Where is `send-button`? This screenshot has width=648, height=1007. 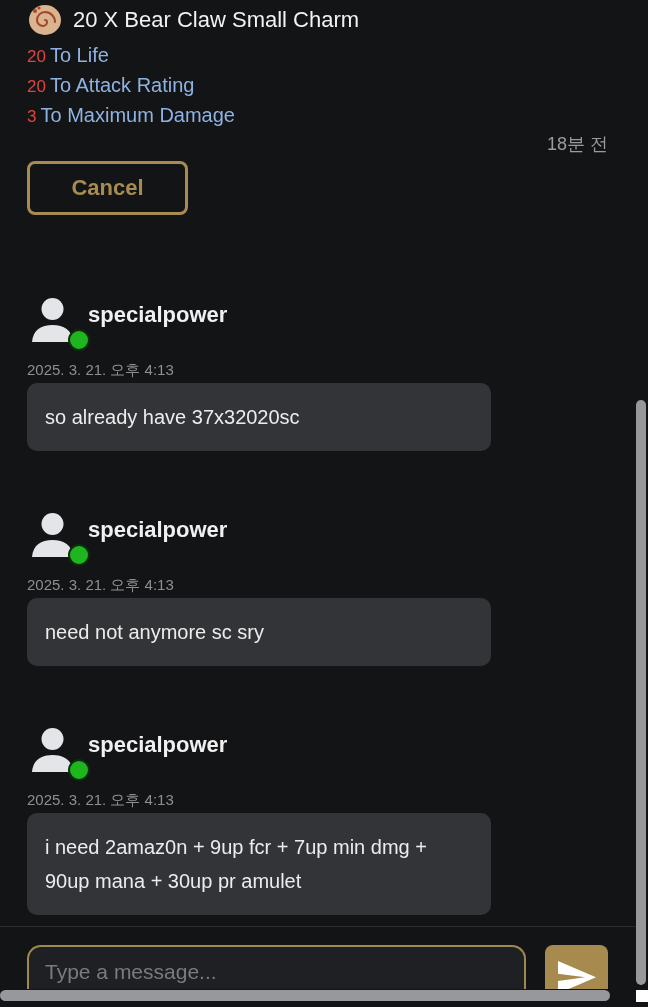 send-button is located at coordinates (576, 967).